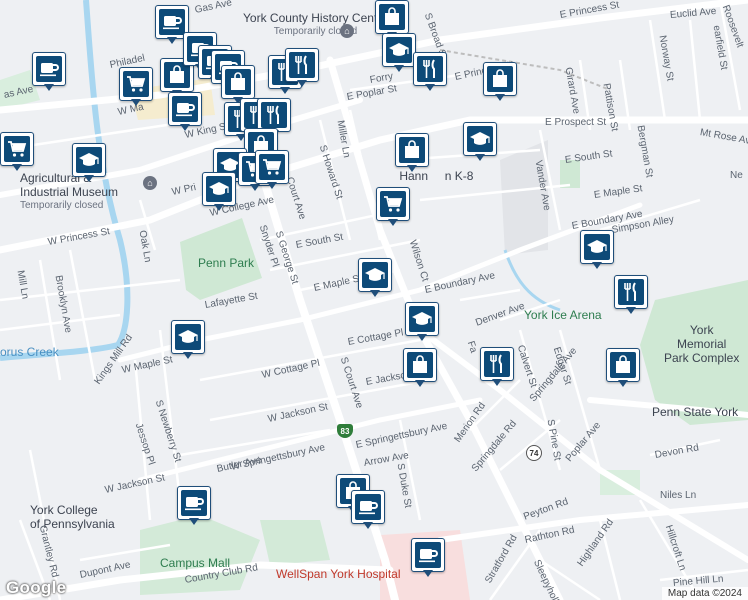  I want to click on map-attribution: Map data ©2024, so click(704, 593).